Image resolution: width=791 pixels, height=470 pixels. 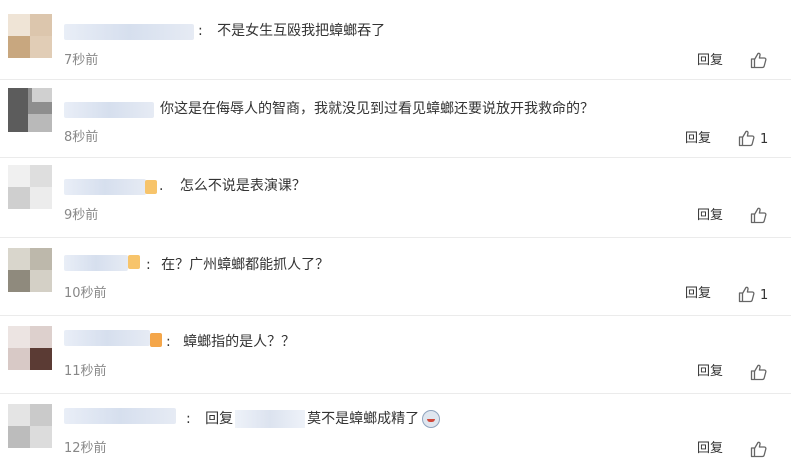 I want to click on comment-text: 蟑螂指的是人？？, so click(x=239, y=342).